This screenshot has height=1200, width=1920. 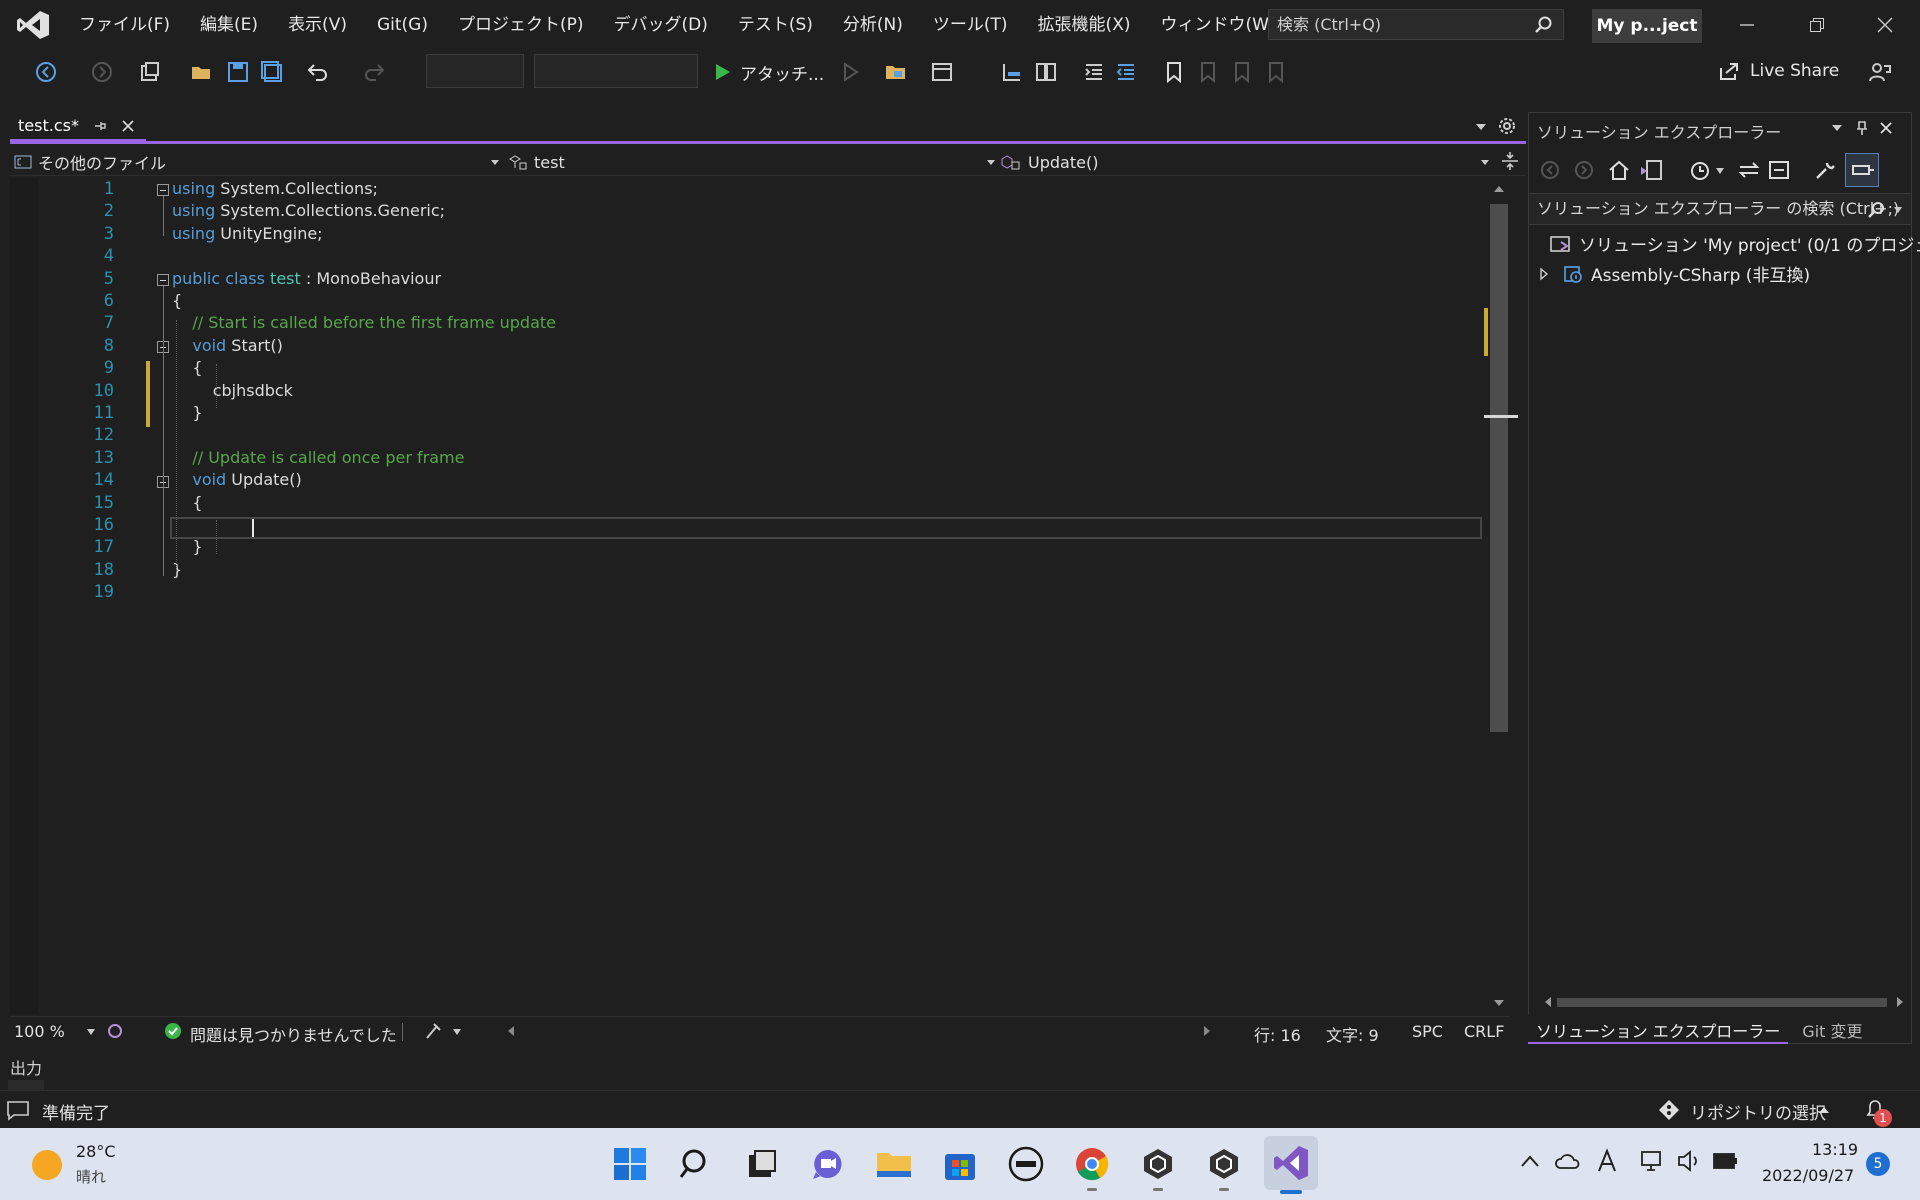 What do you see at coordinates (661, 25) in the screenshot?
I see `menu-item-5: デバッグ(D)` at bounding box center [661, 25].